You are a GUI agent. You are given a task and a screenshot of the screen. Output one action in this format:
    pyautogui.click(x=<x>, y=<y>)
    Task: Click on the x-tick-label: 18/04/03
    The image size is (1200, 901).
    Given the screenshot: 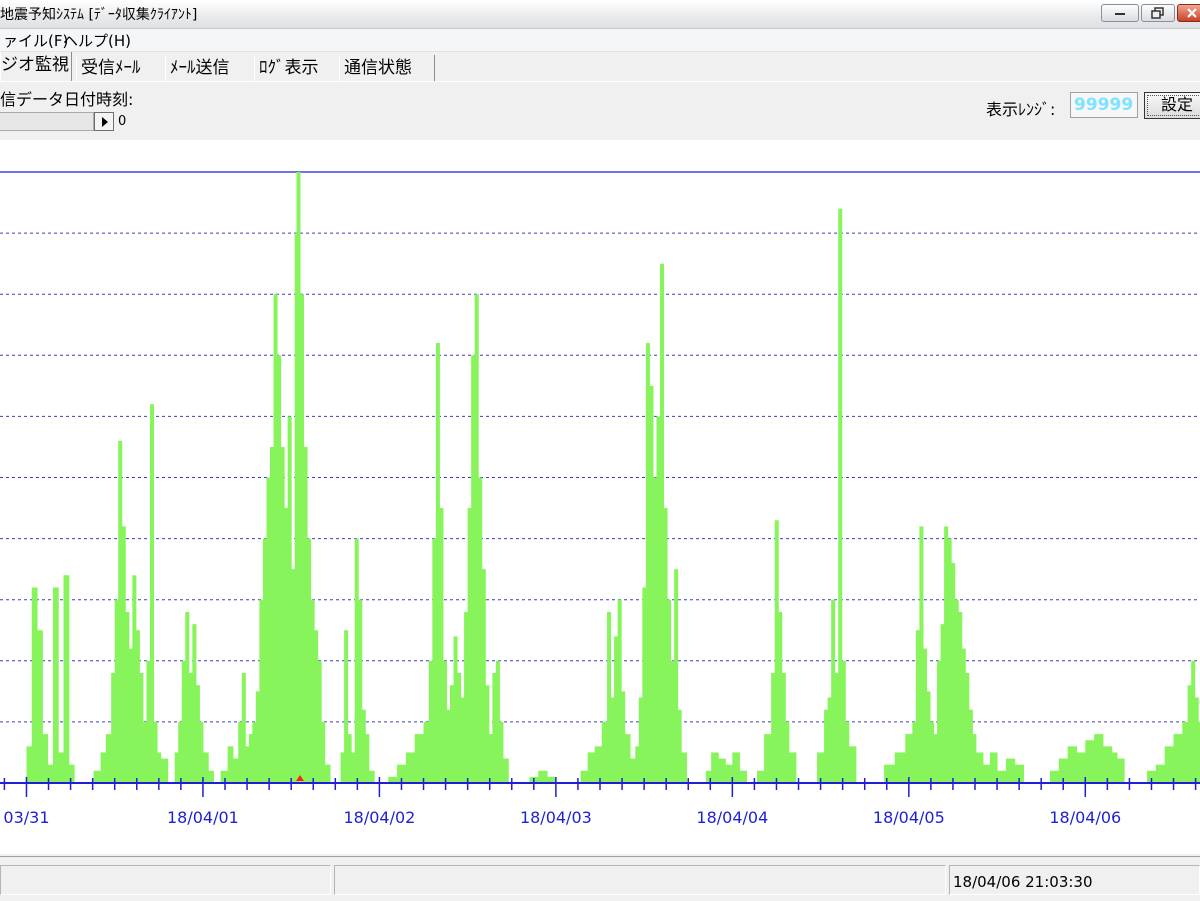 What is the action you would take?
    pyautogui.click(x=556, y=817)
    